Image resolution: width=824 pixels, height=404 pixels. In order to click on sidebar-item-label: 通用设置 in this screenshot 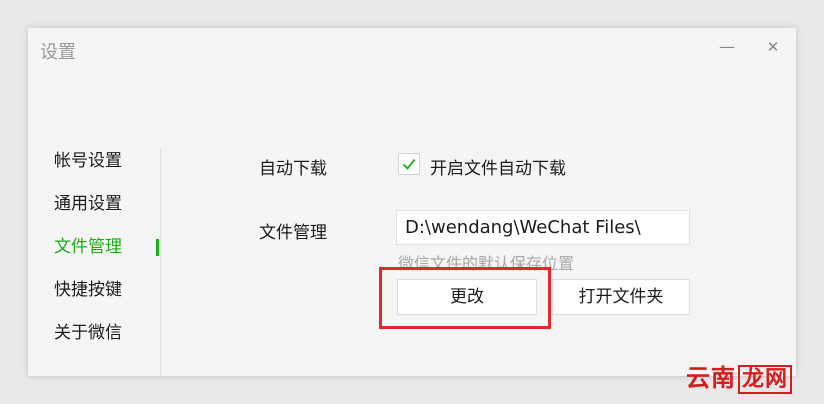, I will do `click(88, 204)`.